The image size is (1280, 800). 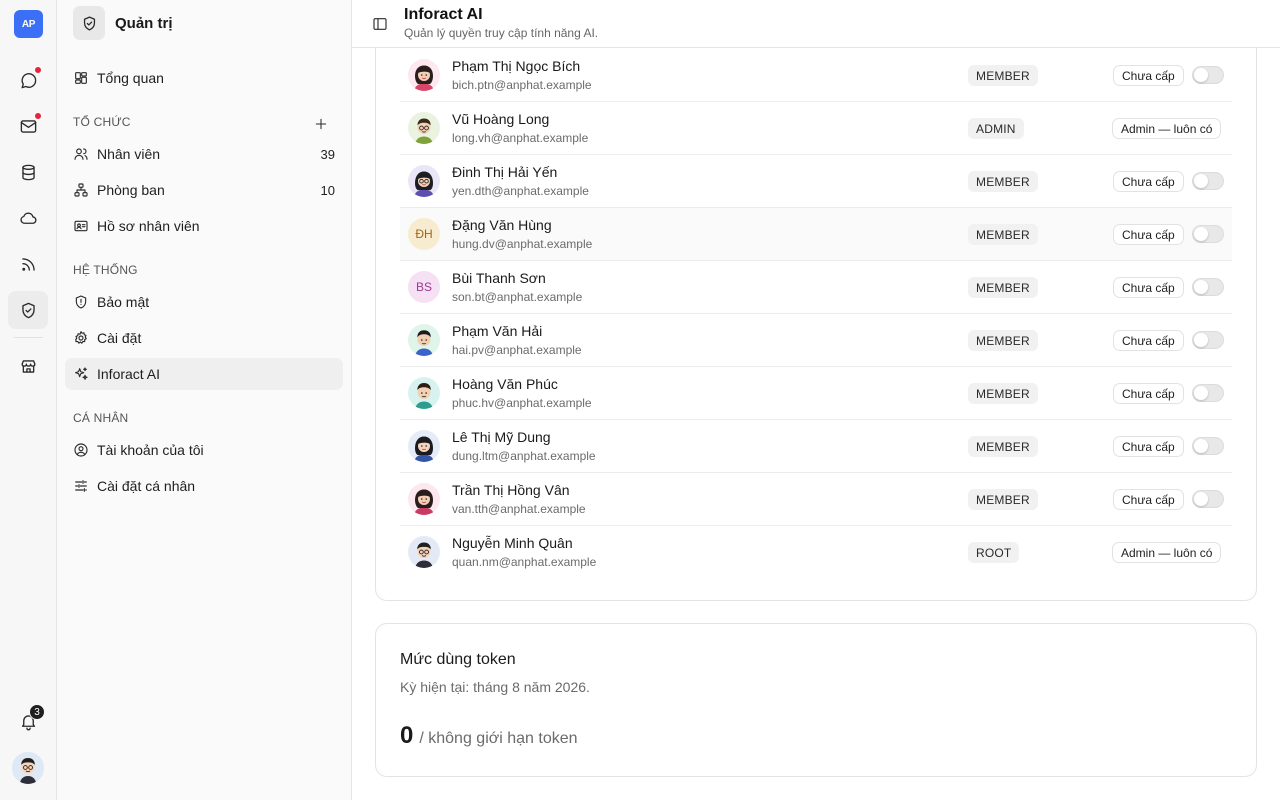 What do you see at coordinates (28, 400) in the screenshot?
I see `icon-rail: AP 3` at bounding box center [28, 400].